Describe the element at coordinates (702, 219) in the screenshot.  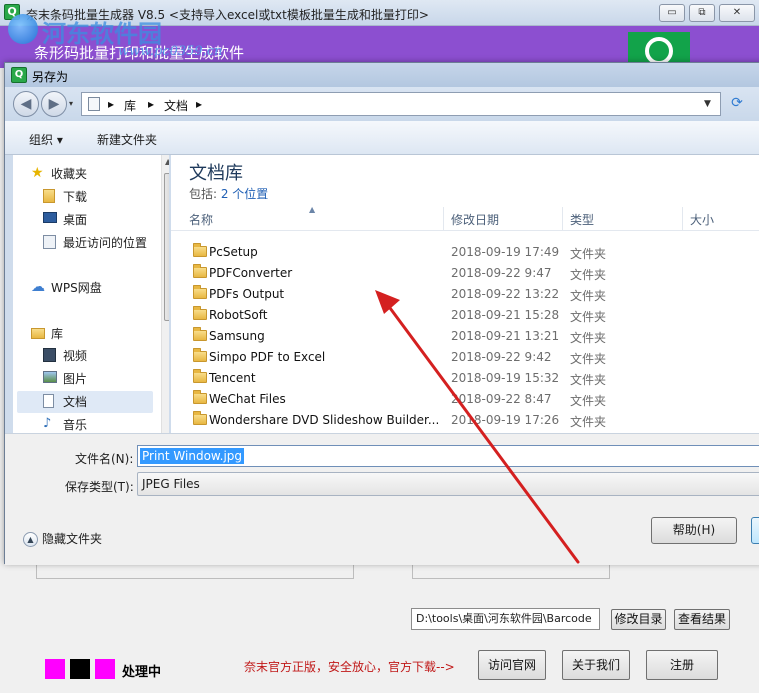
I see `column-size: 大小` at that location.